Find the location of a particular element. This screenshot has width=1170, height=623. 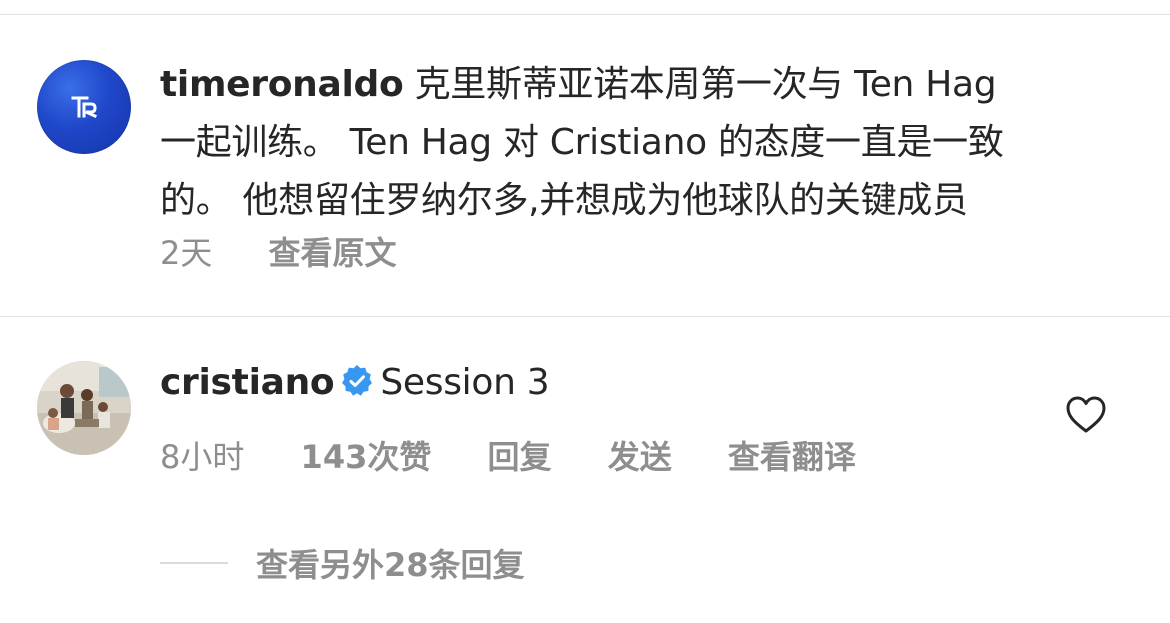

view-more-replies: 查看另外28条回复 is located at coordinates (342, 563).